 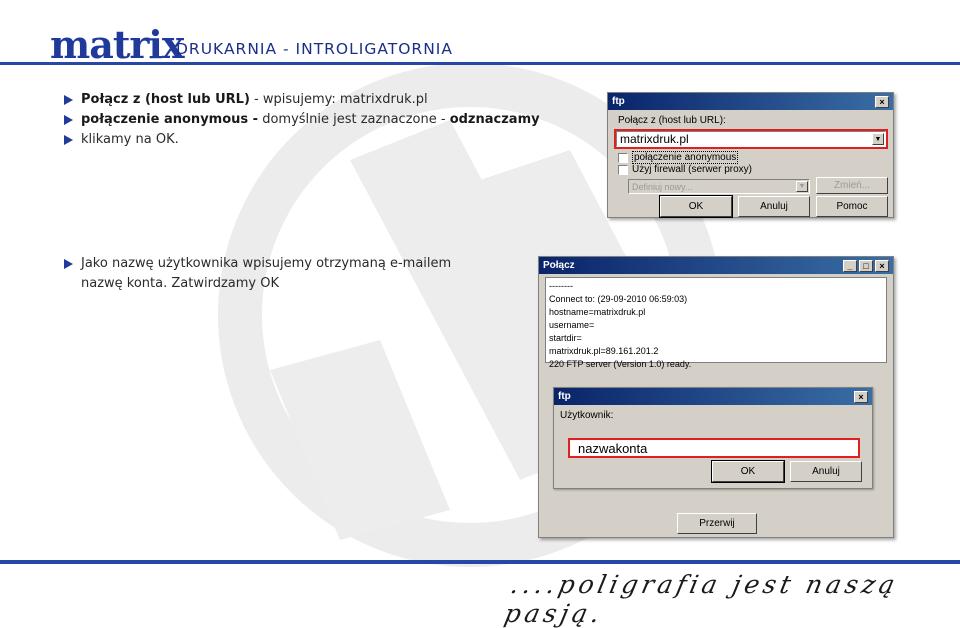 What do you see at coordinates (685, 157) in the screenshot?
I see `checkbox-label: połączenie anonymous` at bounding box center [685, 157].